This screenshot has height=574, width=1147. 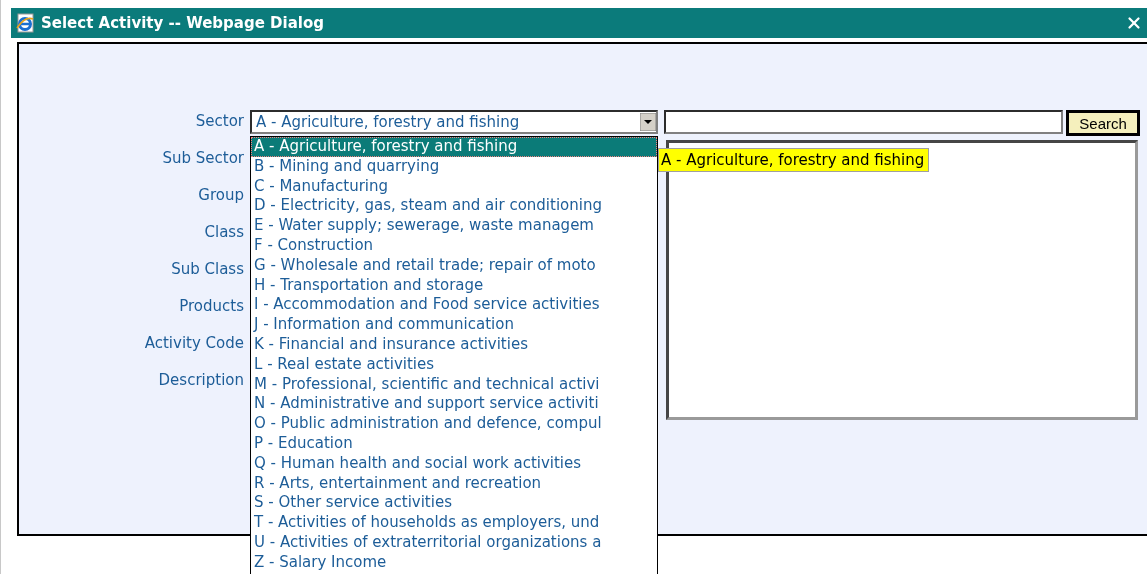 I want to click on dropdown-option: I - Accommodation and Food service activities, so click(x=454, y=305).